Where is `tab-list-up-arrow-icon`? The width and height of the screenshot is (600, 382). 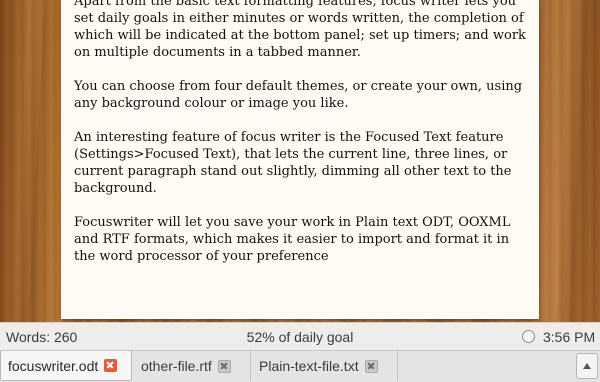 tab-list-up-arrow-icon is located at coordinates (587, 366).